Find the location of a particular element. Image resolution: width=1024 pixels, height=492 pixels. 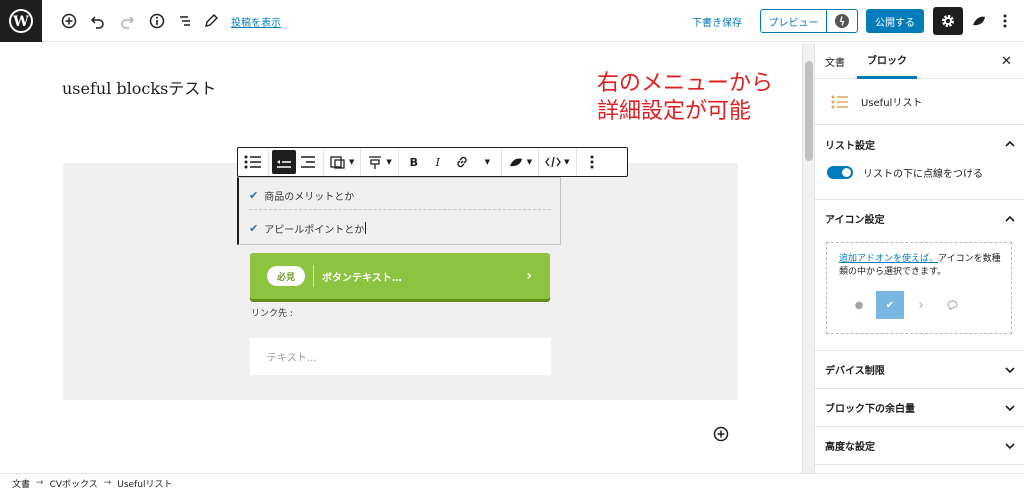

toggle-label: リストの下に点線をつける is located at coordinates (923, 174).